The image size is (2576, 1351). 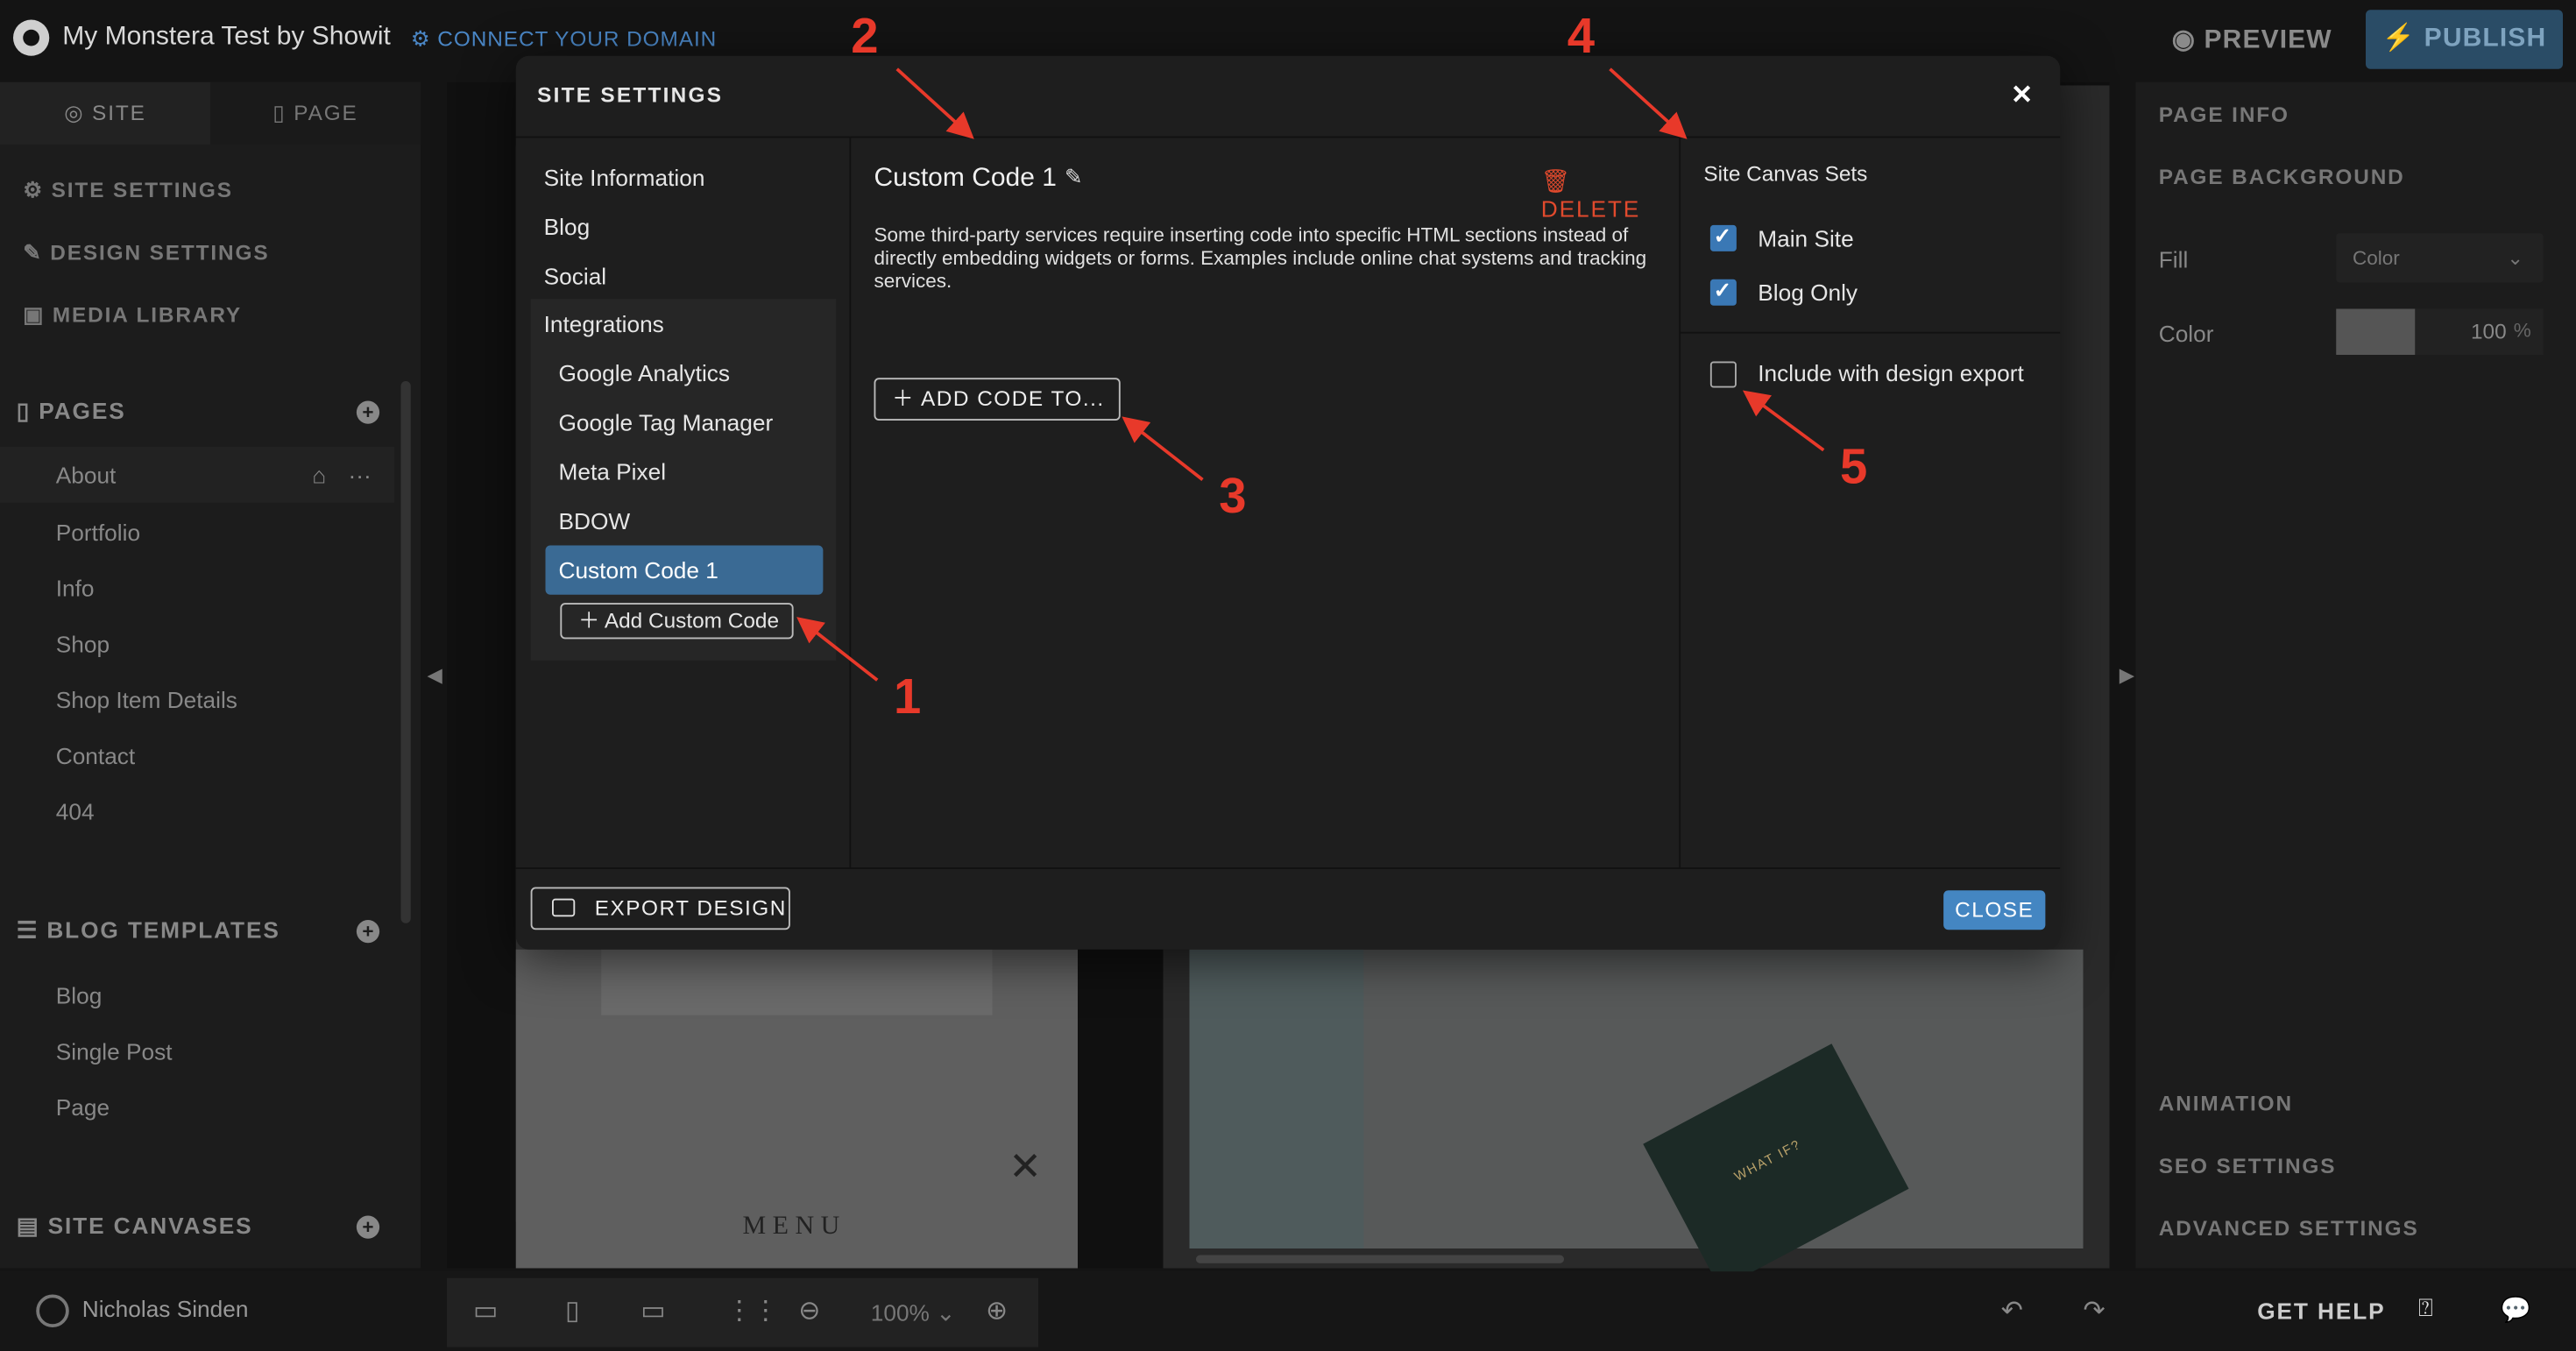 What do you see at coordinates (1581, 37) in the screenshot?
I see `annotation-4: 4` at bounding box center [1581, 37].